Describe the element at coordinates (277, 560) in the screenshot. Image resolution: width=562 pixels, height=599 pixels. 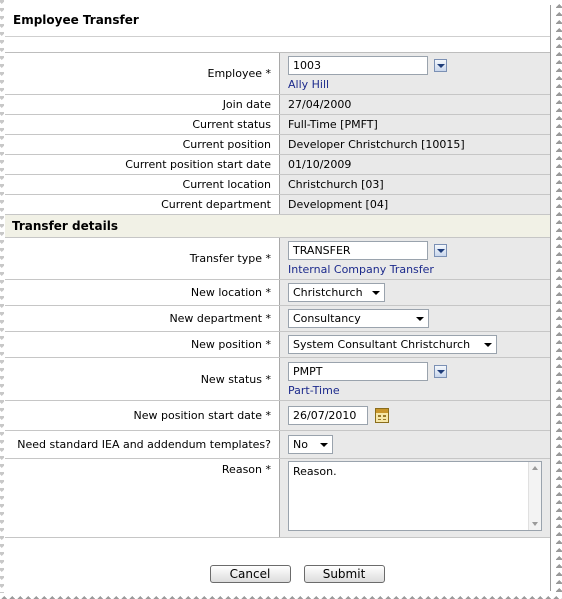
I see `button-bar: Cancel Submit` at that location.